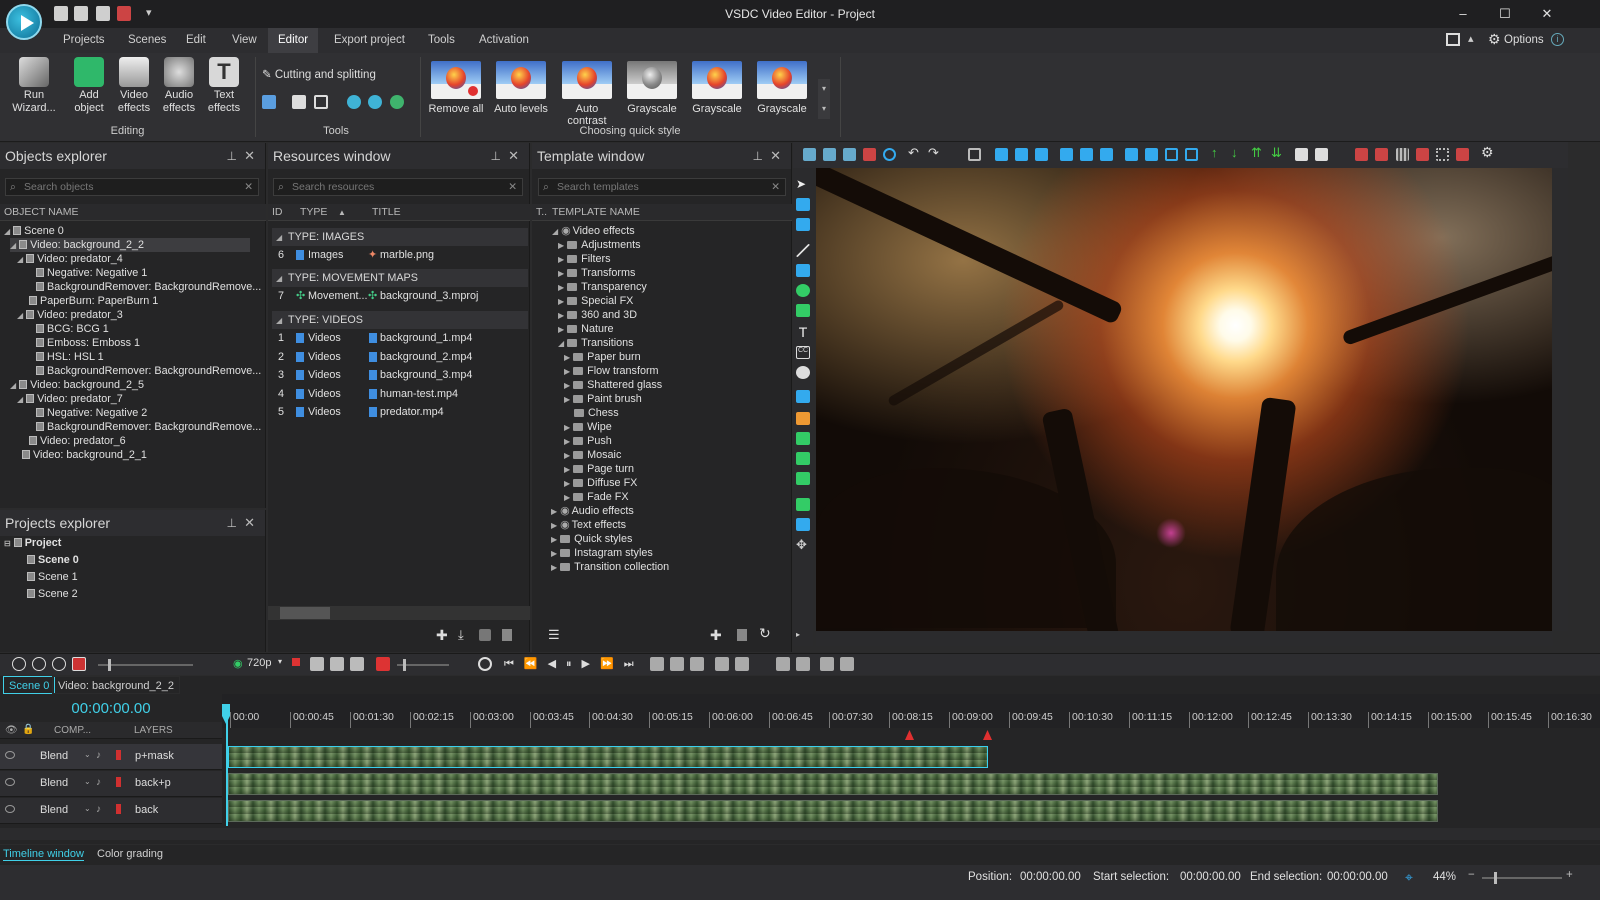 Image resolution: width=1600 pixels, height=900 pixels. I want to click on tab-scene-0: Scene 0, so click(29, 685).